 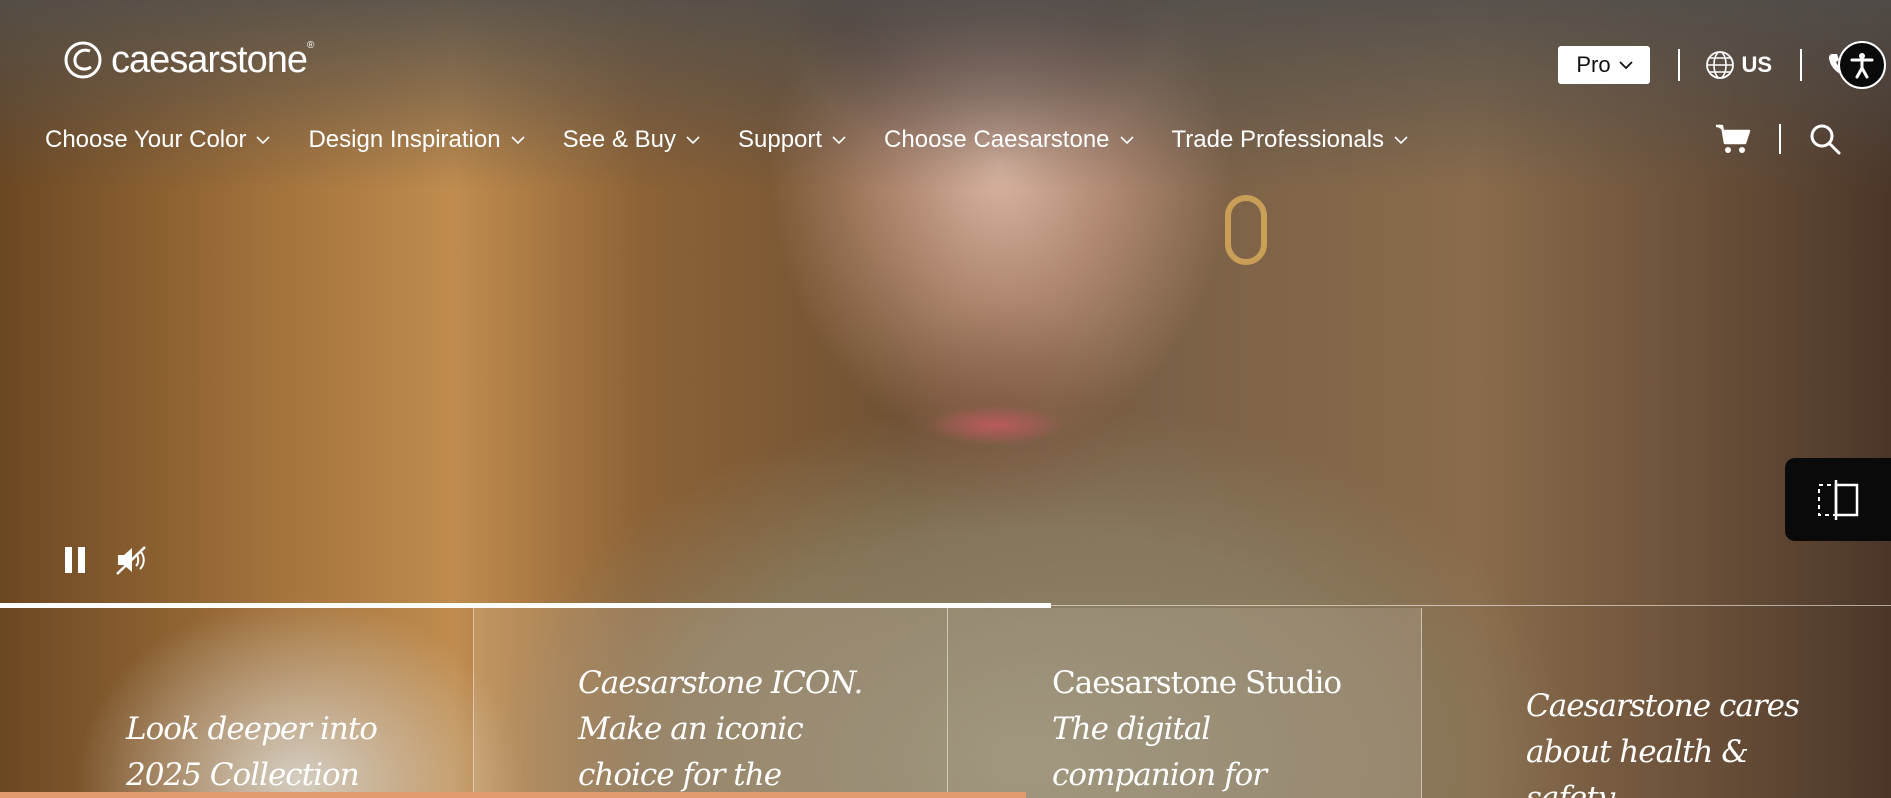 I want to click on nav-choose-caesarstone: Choose Caesarstone, so click(x=1009, y=140).